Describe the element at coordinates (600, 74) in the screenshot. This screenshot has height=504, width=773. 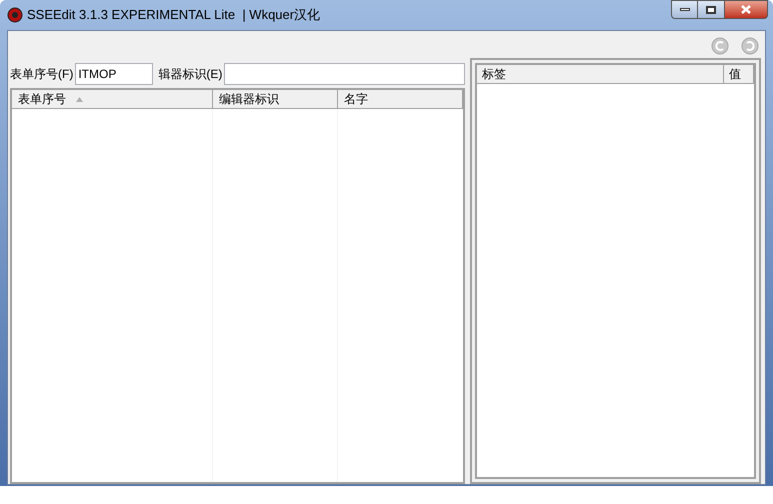
I see `column-header: 标签` at that location.